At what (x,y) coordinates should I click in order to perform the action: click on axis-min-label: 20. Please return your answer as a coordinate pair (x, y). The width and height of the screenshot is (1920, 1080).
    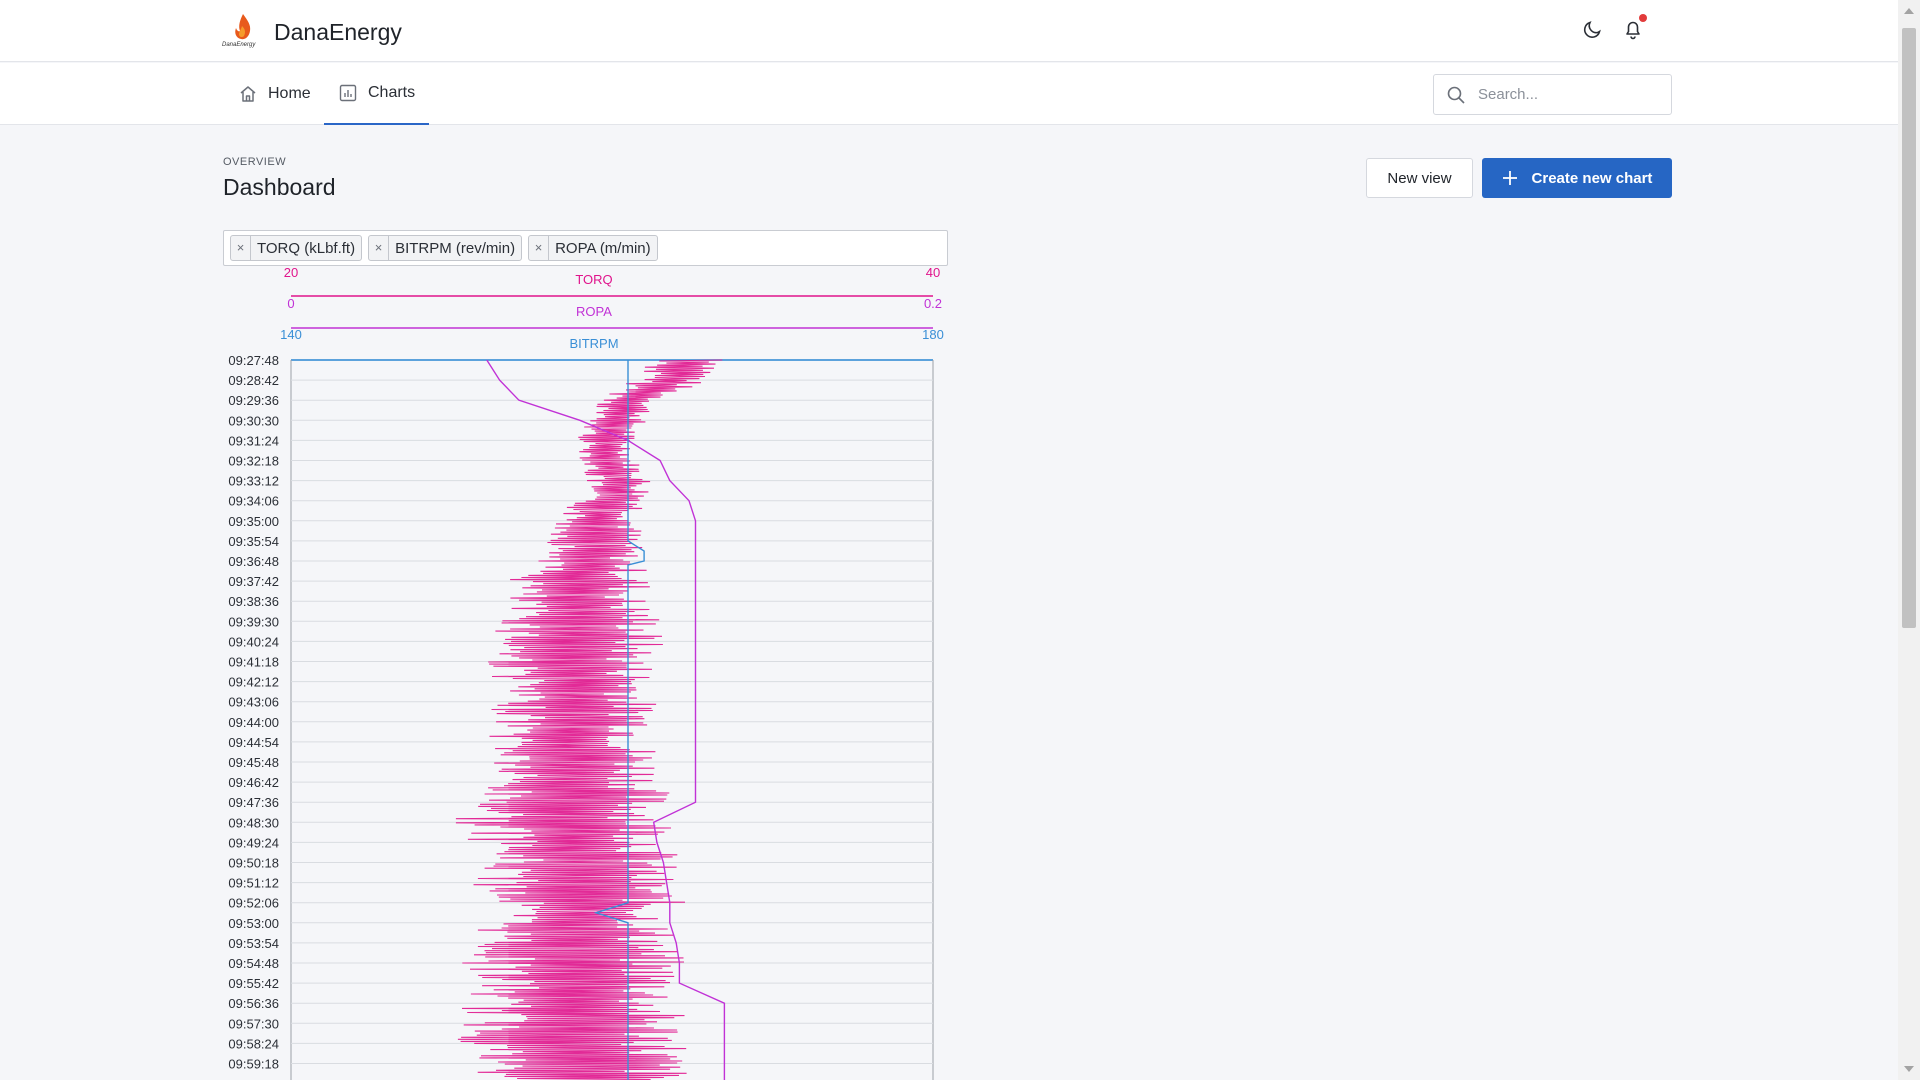
    Looking at the image, I should click on (291, 272).